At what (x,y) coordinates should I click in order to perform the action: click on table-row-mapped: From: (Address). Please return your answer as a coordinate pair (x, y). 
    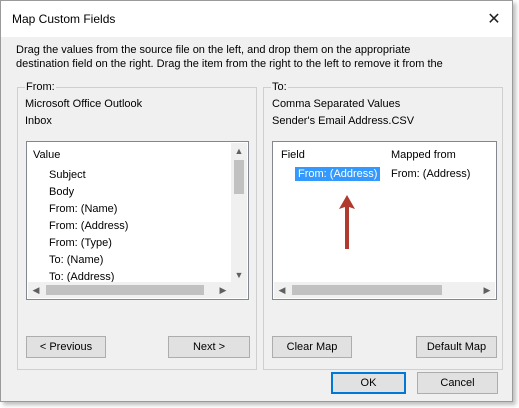
    Looking at the image, I should click on (430, 174).